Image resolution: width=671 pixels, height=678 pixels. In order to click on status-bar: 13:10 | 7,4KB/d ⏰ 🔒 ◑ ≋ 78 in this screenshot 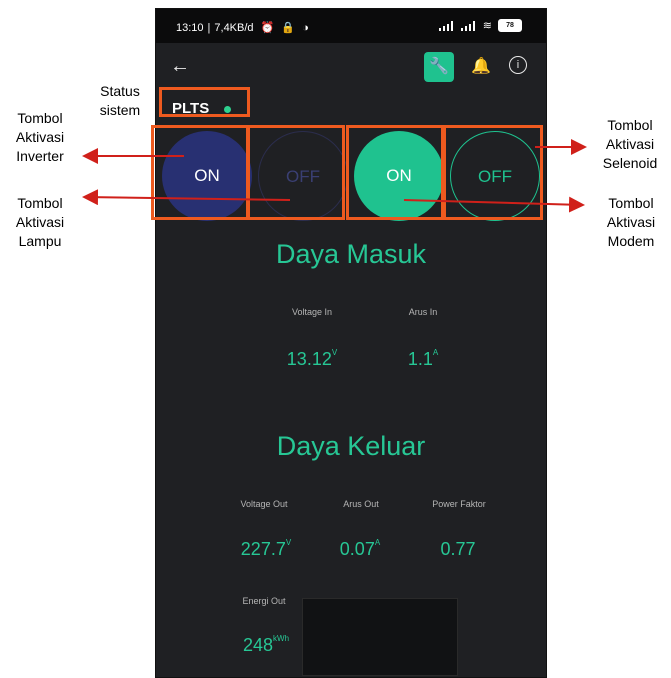, I will do `click(351, 26)`.